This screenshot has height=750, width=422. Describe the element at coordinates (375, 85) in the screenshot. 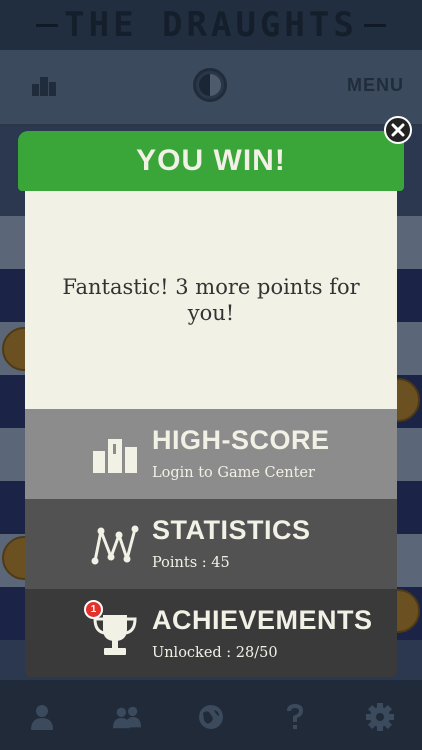

I see `menu-button: MENU` at that location.